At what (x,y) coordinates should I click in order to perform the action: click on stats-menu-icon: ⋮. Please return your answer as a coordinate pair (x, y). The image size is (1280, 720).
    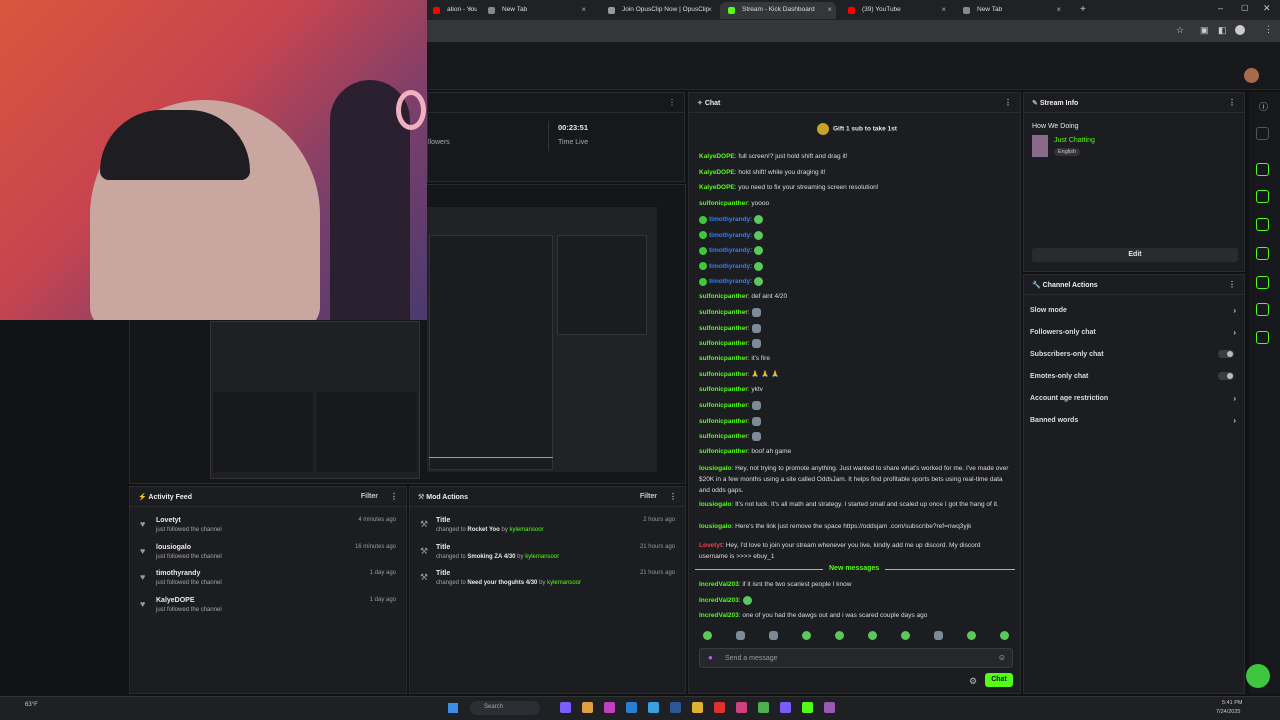
    Looking at the image, I should click on (672, 102).